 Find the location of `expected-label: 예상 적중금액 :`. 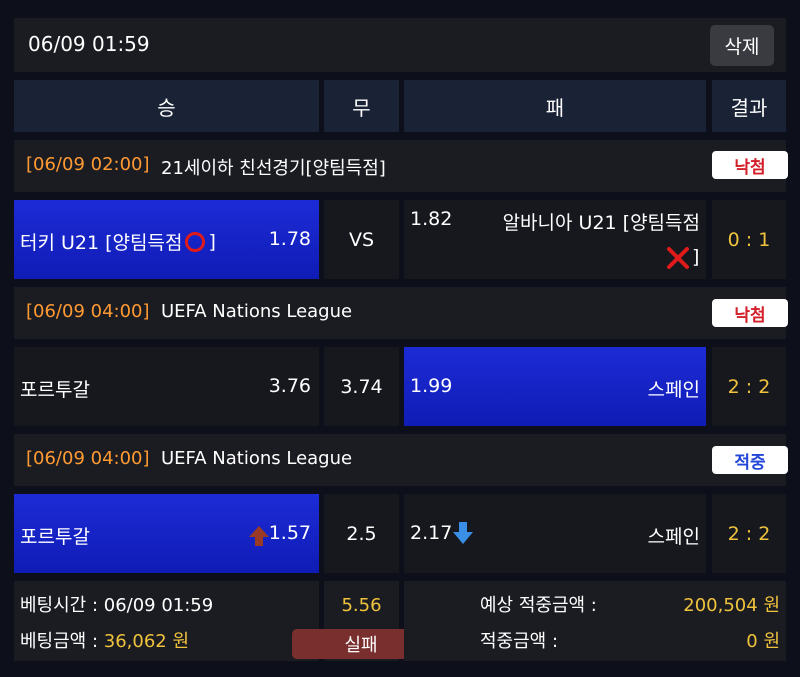

expected-label: 예상 적중금액 : is located at coordinates (538, 605).